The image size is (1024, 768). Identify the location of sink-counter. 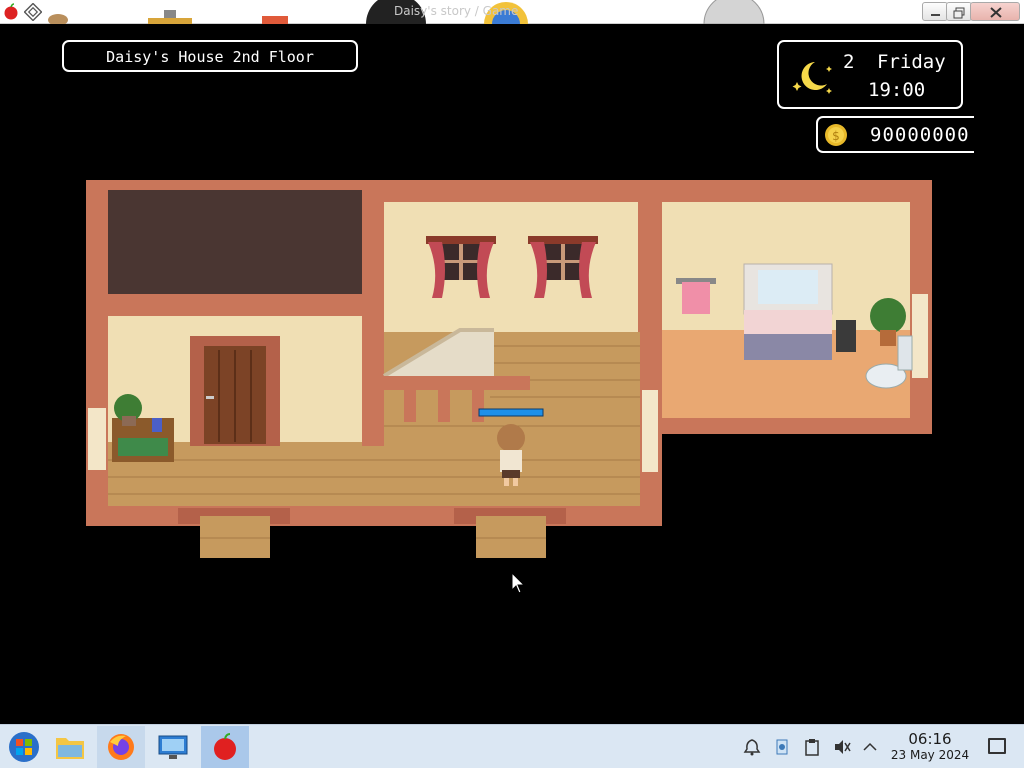
(788, 322).